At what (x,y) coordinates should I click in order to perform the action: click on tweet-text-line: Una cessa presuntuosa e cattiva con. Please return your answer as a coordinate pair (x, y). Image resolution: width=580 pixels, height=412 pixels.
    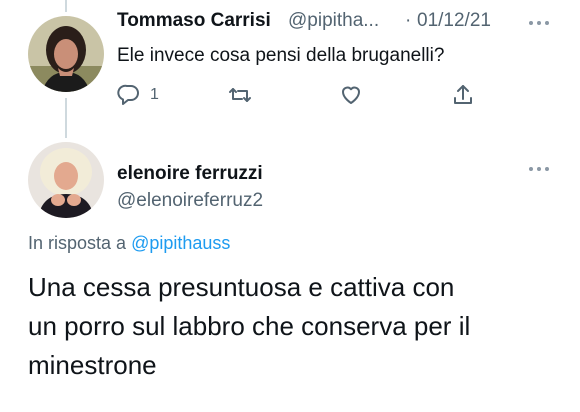
    Looking at the image, I should click on (241, 287).